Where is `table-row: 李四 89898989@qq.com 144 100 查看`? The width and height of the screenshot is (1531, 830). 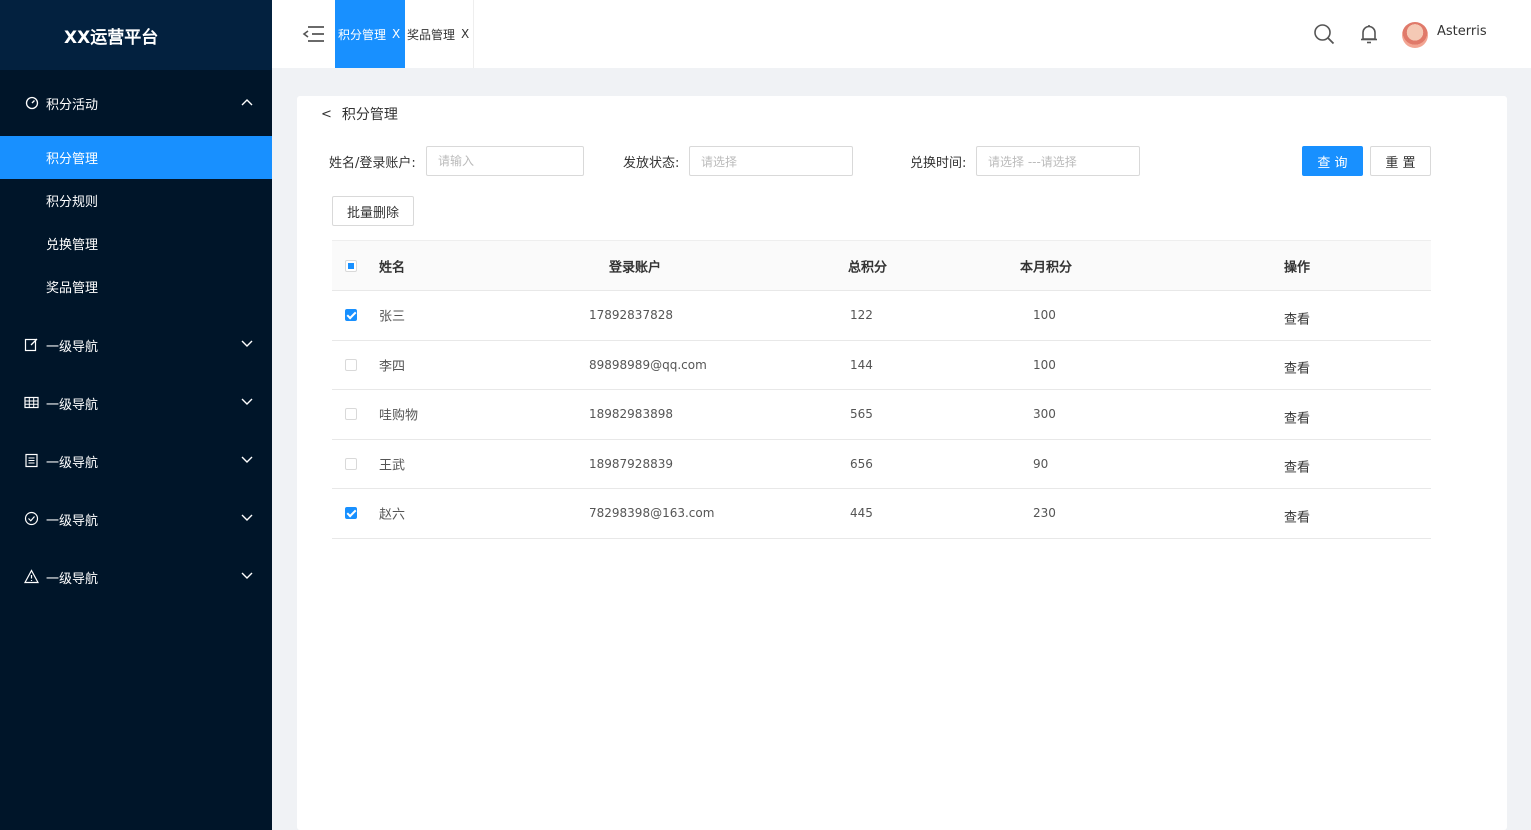
table-row: 李四 89898989@qq.com 144 100 查看 is located at coordinates (881, 365).